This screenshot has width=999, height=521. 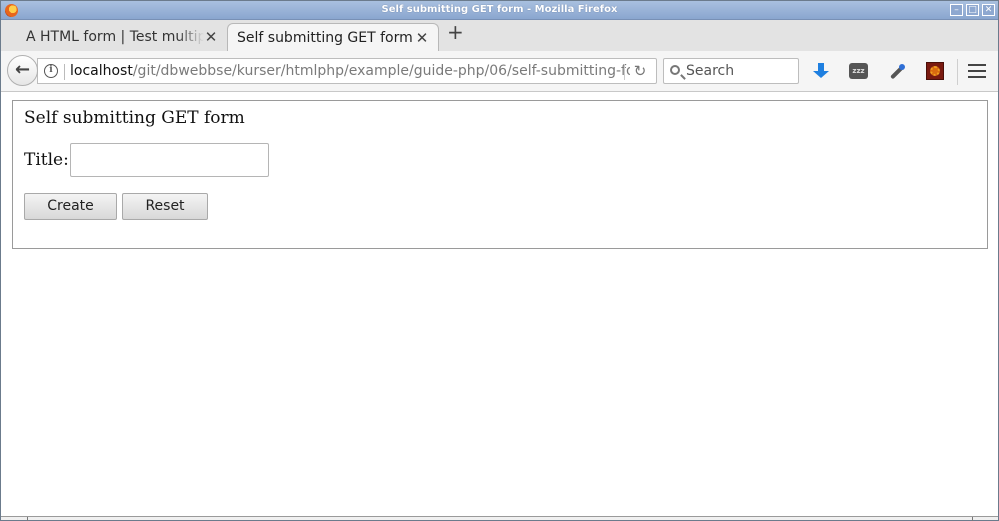 What do you see at coordinates (499, 518) in the screenshot?
I see `status-strip` at bounding box center [499, 518].